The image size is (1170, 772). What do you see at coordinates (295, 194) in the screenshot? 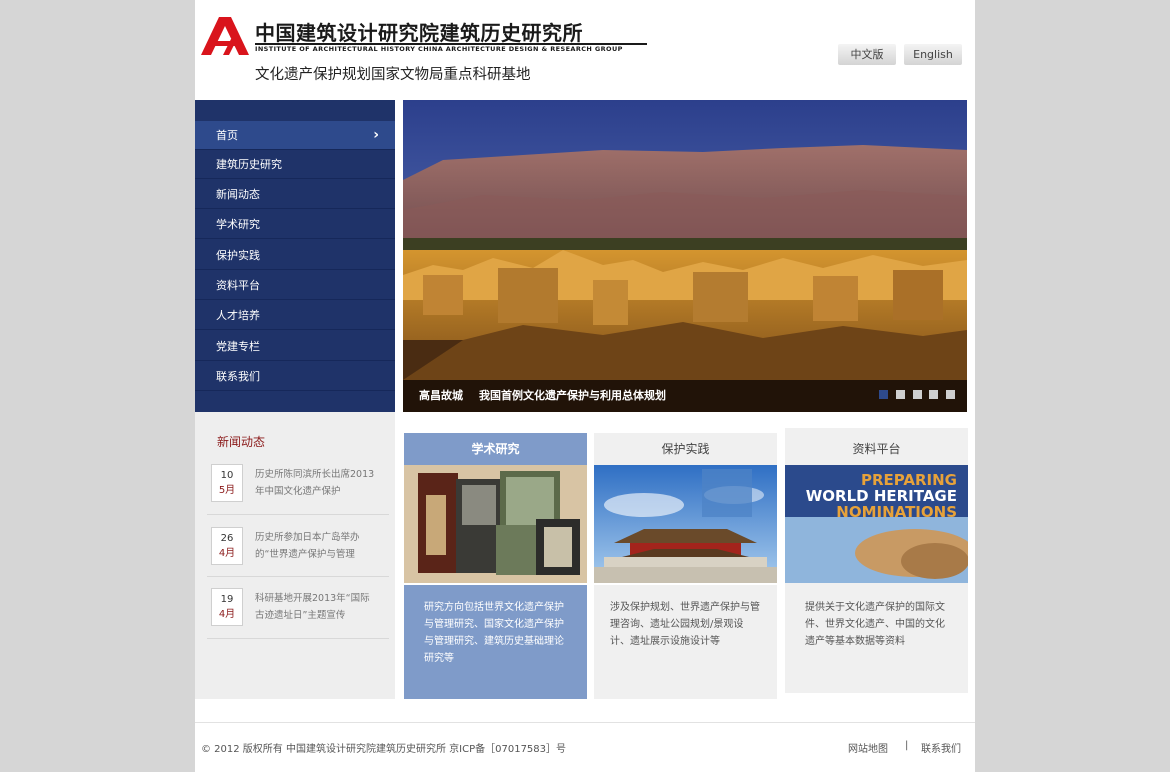
I see `nav-item-news: 新闻动态` at bounding box center [295, 194].